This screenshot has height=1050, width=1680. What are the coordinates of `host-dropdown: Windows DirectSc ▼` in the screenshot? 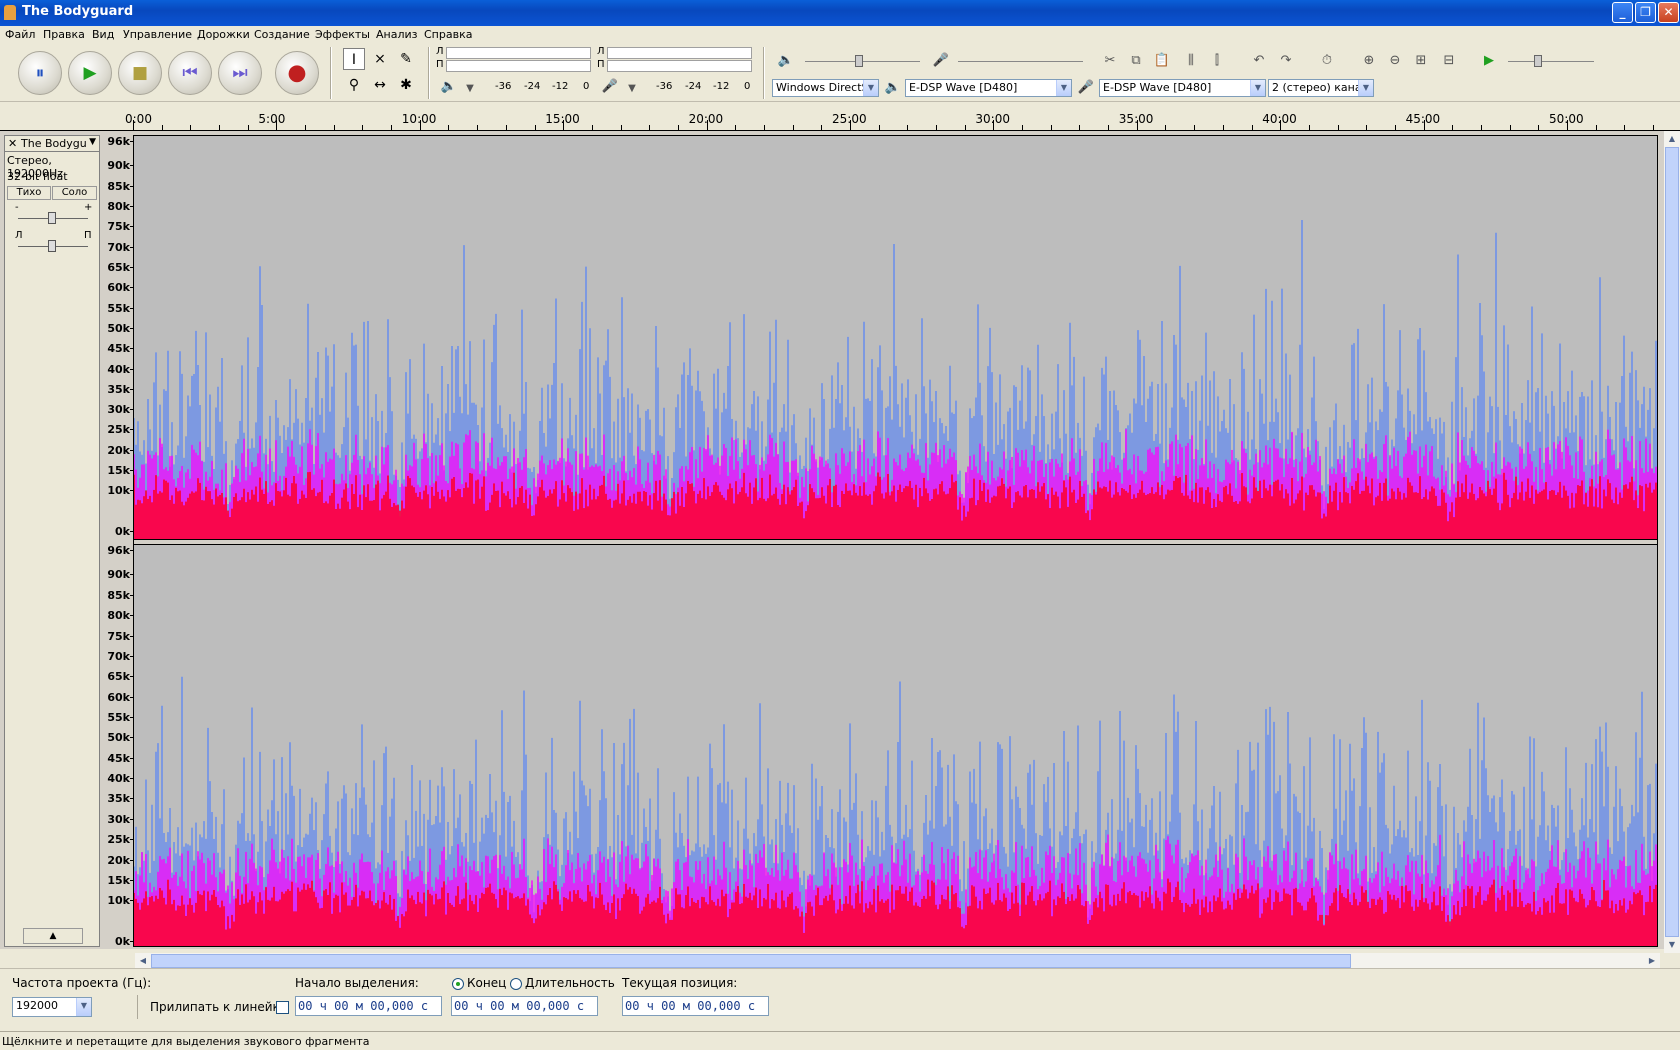 It's located at (825, 88).